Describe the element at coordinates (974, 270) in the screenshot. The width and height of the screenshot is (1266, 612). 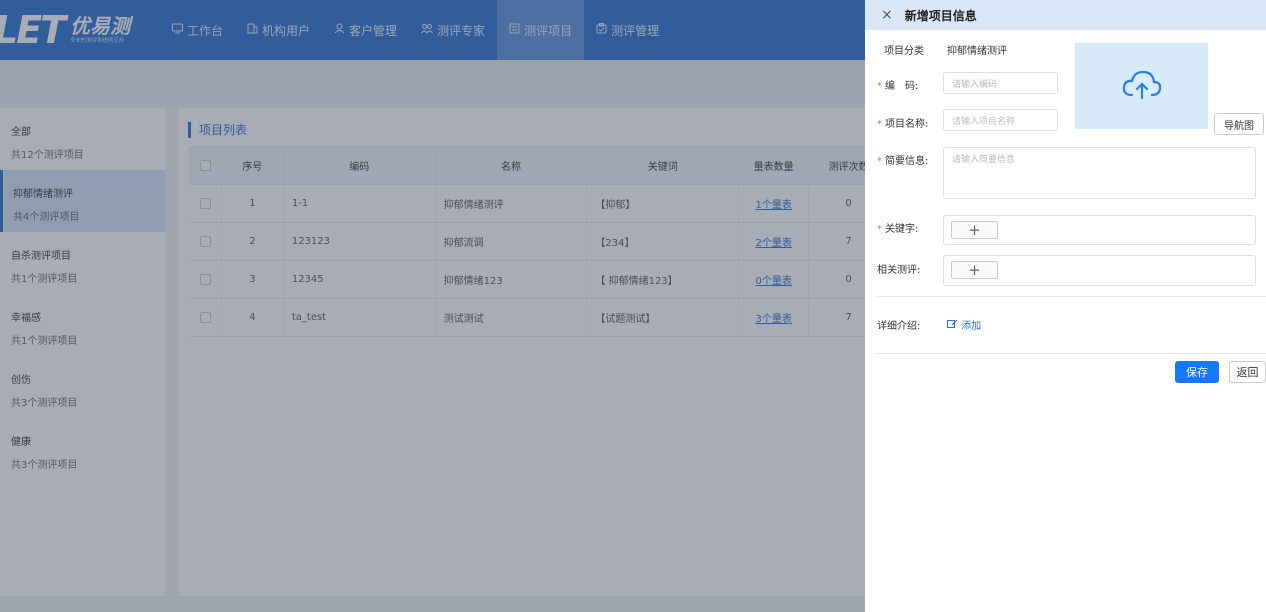
I see `add-related-assessment-button: +` at that location.